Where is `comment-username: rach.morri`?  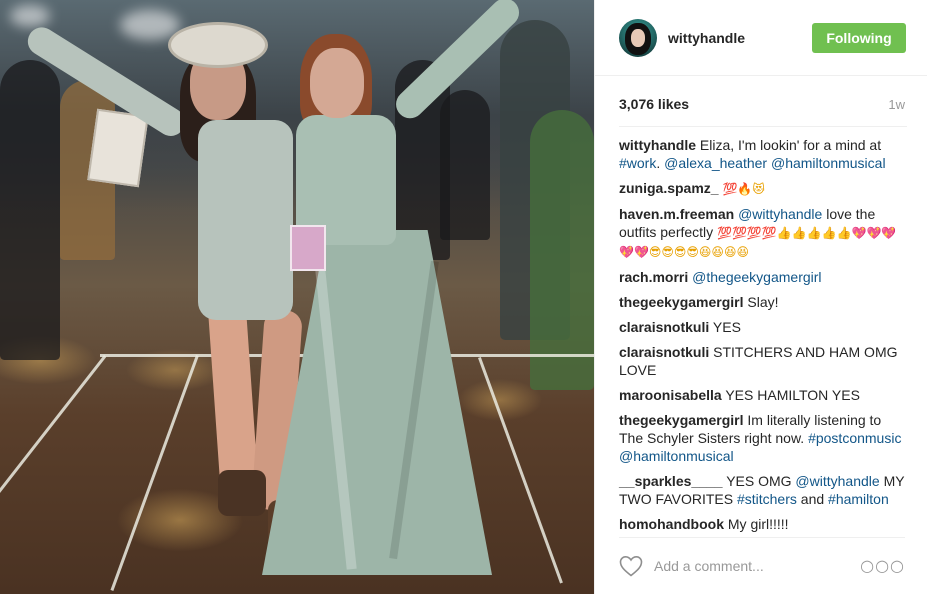 comment-username: rach.morri is located at coordinates (653, 277).